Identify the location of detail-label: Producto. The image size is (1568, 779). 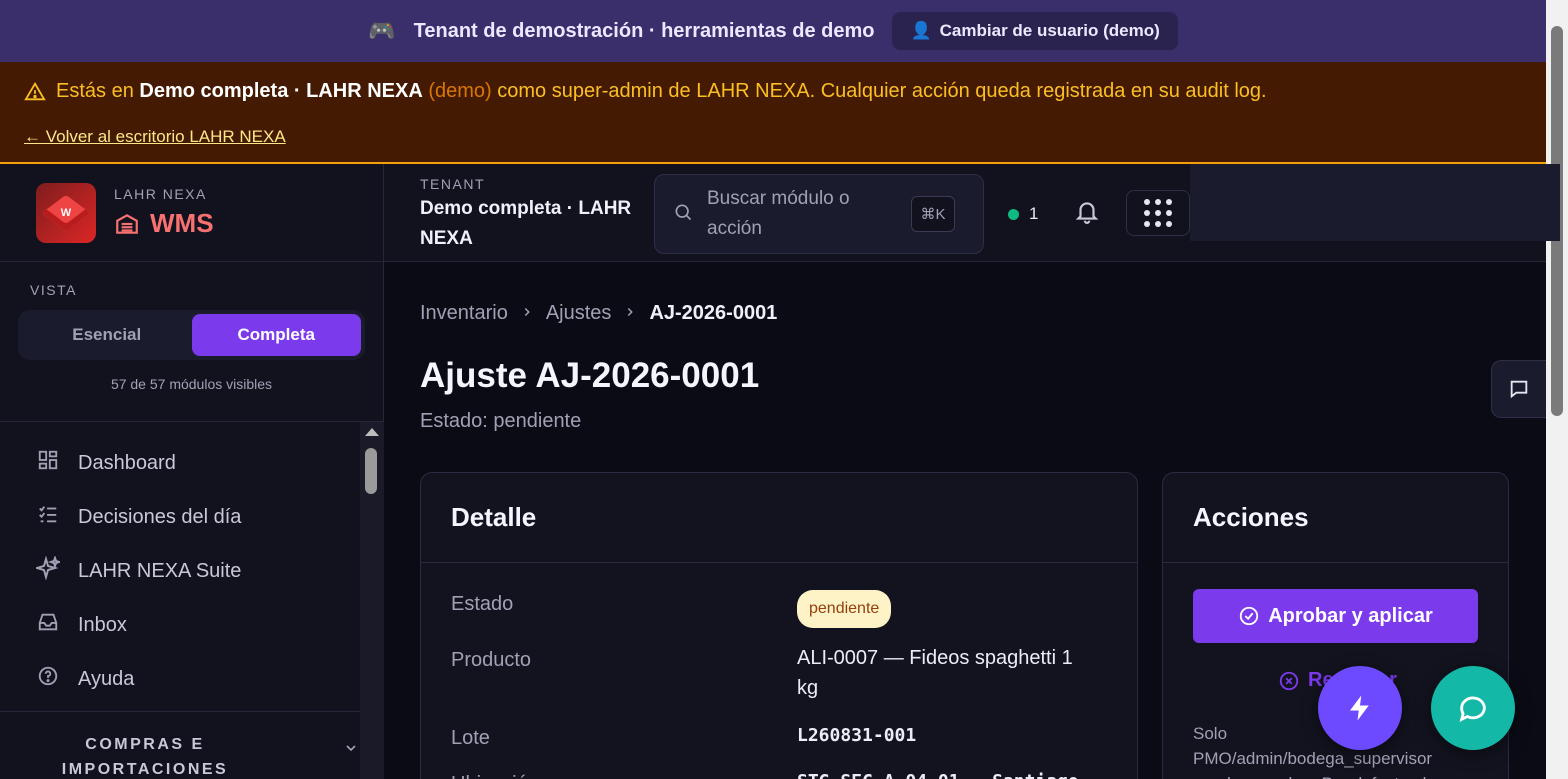
(491, 660).